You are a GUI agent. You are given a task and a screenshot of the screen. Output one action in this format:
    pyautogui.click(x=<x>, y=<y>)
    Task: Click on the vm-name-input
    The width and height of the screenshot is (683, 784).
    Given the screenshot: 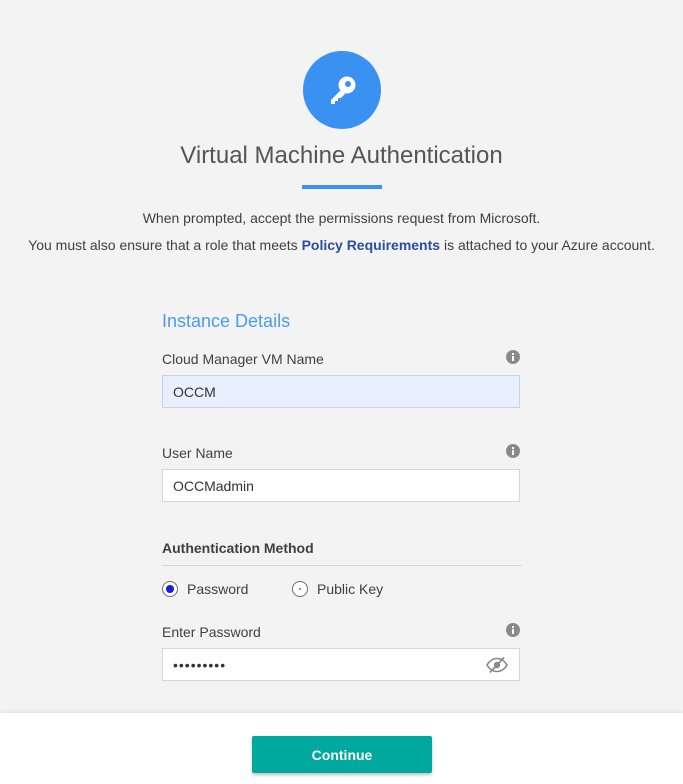 What is the action you would take?
    pyautogui.click(x=341, y=391)
    